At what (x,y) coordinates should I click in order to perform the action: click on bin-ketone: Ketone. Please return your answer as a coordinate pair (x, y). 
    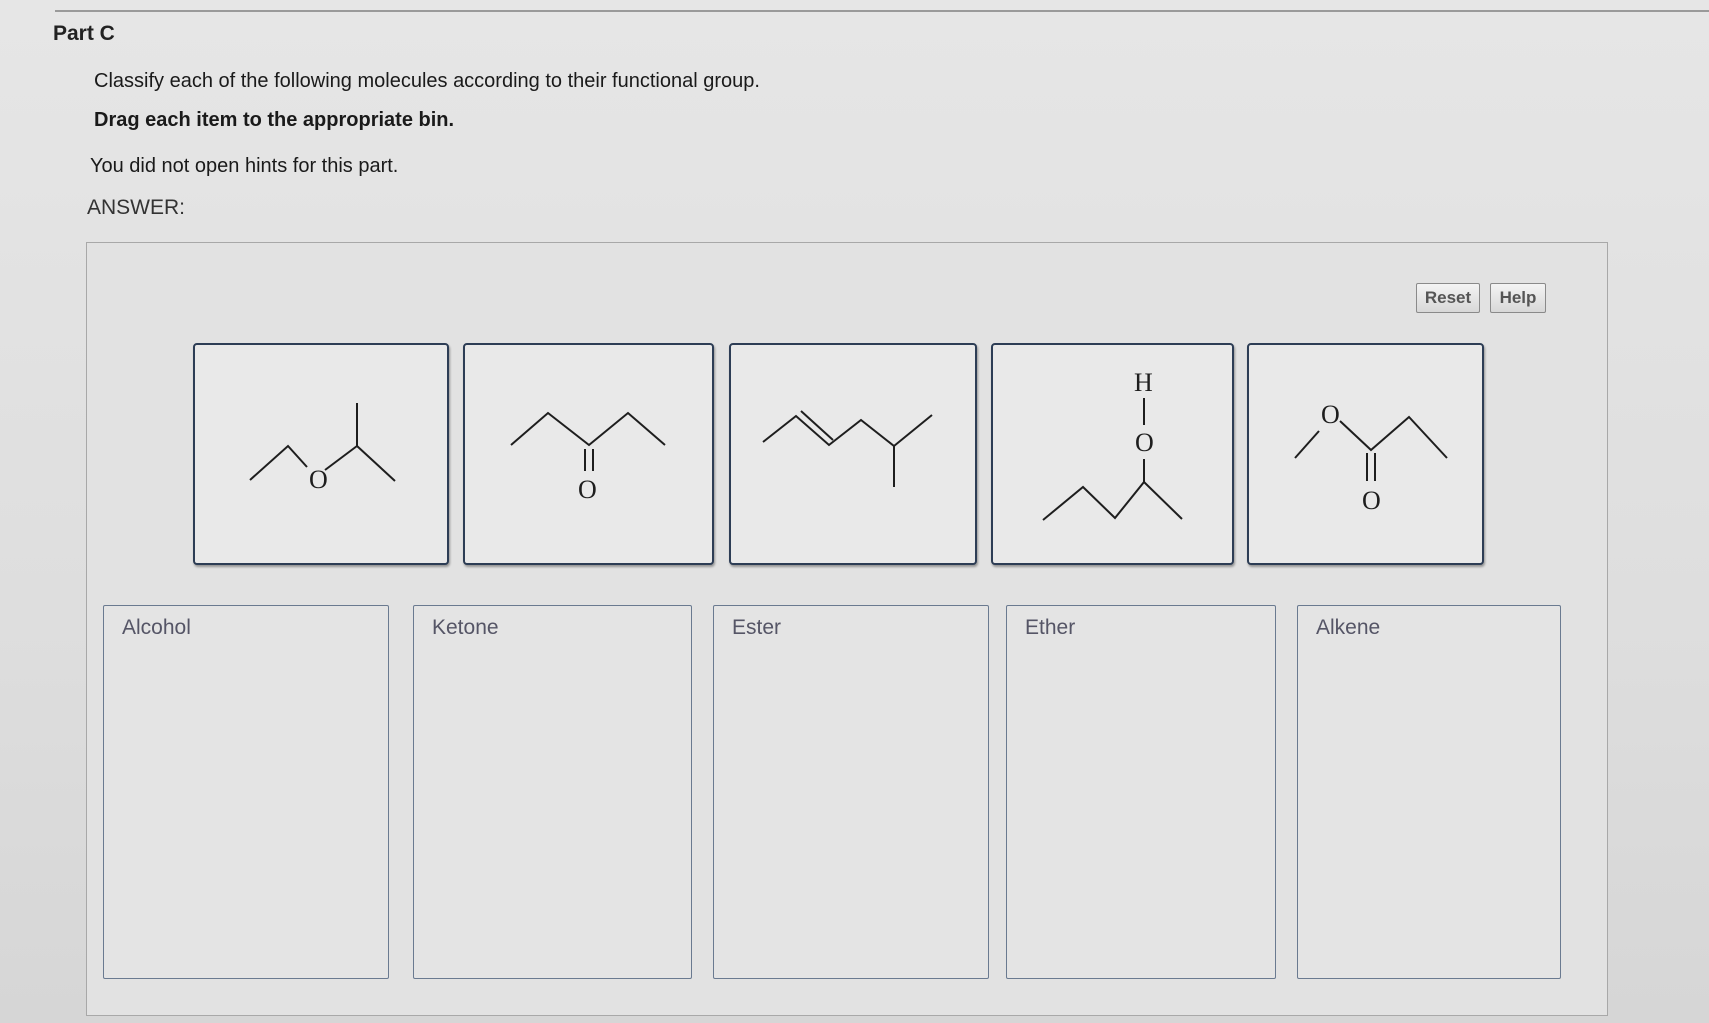
    Looking at the image, I should click on (552, 792).